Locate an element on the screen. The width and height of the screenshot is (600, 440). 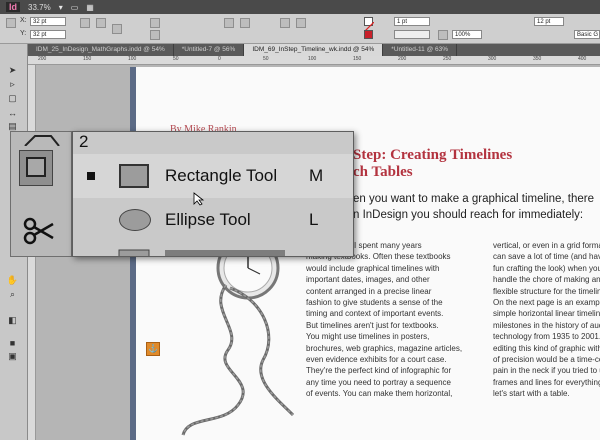
polygon-tool-partial-icon is located at coordinates (213, 247).